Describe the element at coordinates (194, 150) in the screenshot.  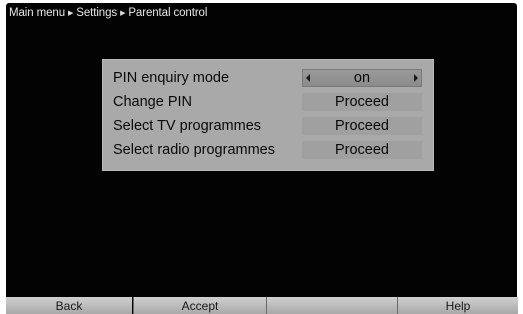
I see `select-radio-programmes-label: Select radio programmes` at that location.